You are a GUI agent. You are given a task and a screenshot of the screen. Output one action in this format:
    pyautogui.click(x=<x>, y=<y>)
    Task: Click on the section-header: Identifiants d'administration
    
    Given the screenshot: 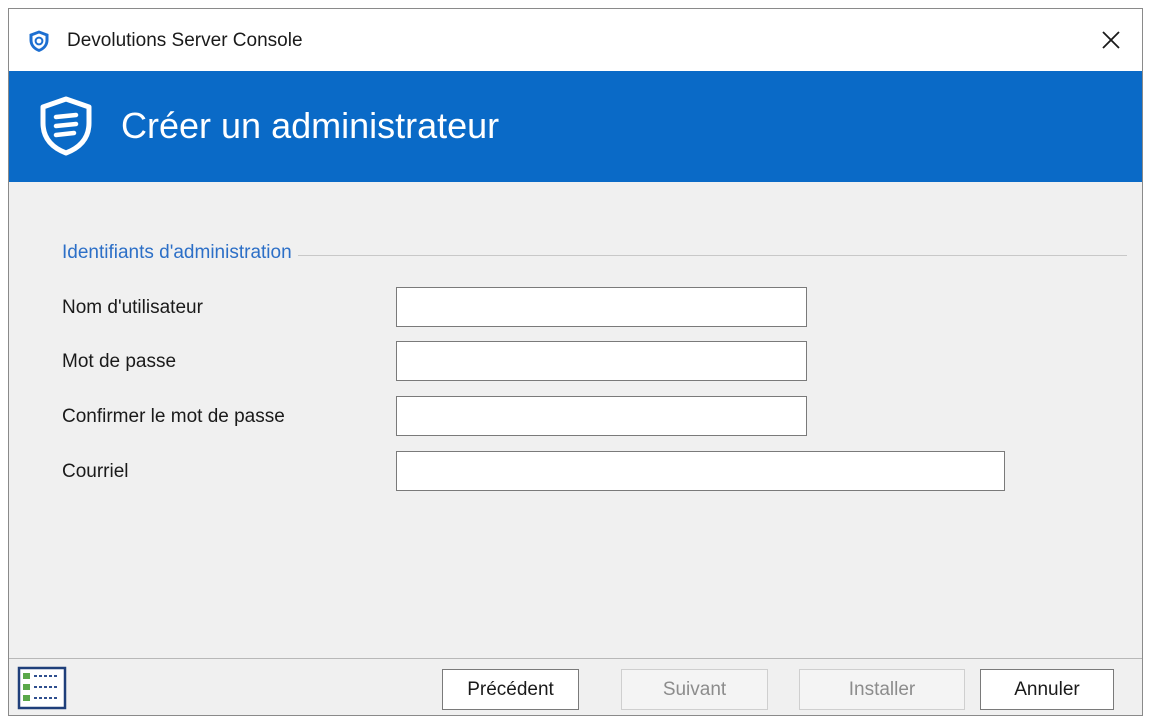 What is the action you would take?
    pyautogui.click(x=180, y=253)
    